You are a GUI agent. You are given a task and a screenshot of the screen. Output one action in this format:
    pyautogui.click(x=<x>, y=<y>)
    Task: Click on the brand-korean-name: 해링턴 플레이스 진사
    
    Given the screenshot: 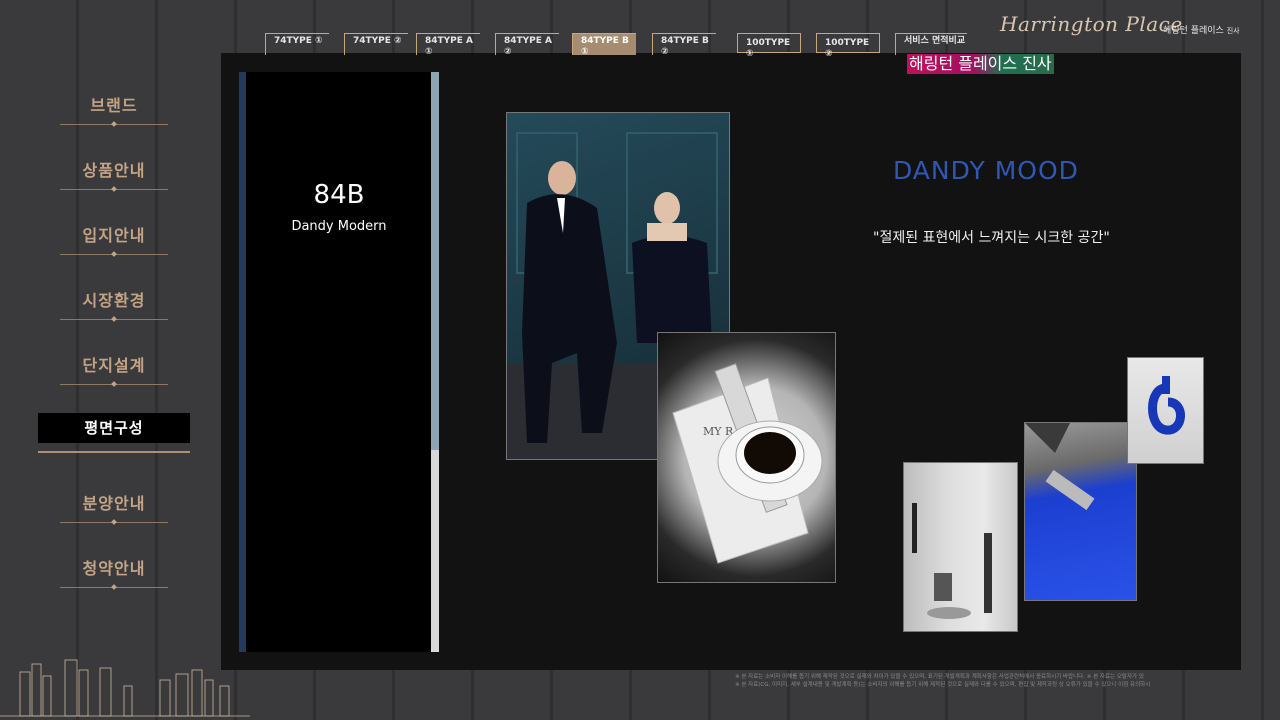 What is the action you would take?
    pyautogui.click(x=1201, y=29)
    